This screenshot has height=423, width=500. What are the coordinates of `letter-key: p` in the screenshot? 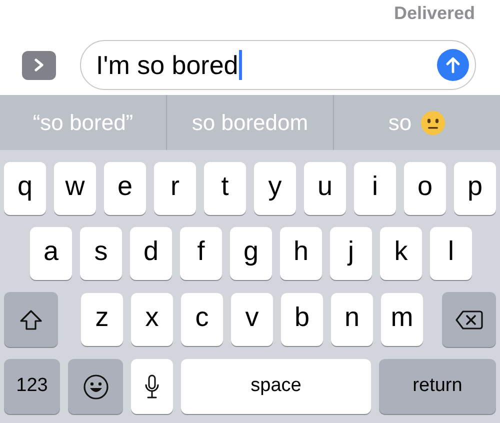 It's located at (475, 188).